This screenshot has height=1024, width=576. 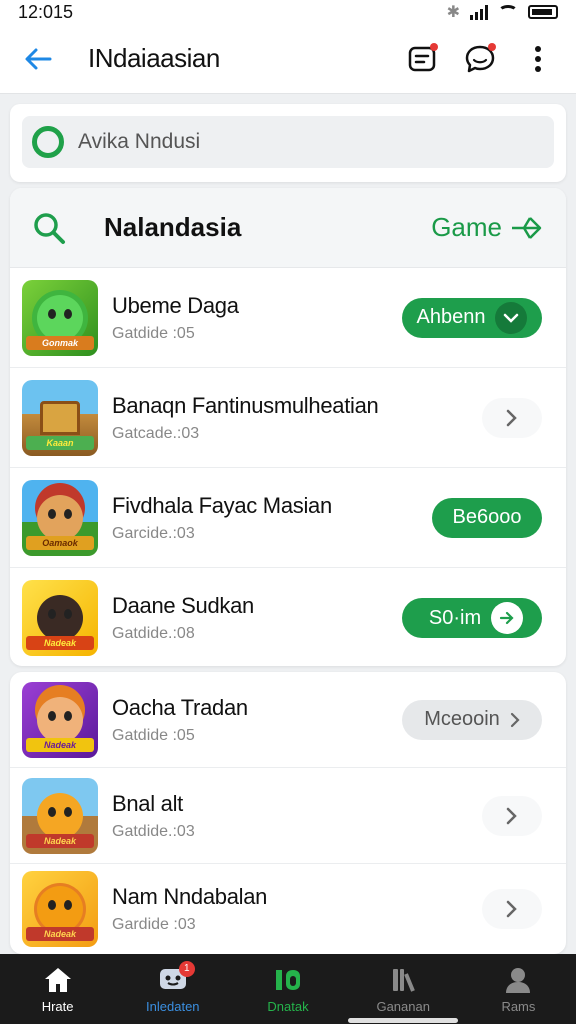 What do you see at coordinates (403, 980) in the screenshot?
I see `bars-icon` at bounding box center [403, 980].